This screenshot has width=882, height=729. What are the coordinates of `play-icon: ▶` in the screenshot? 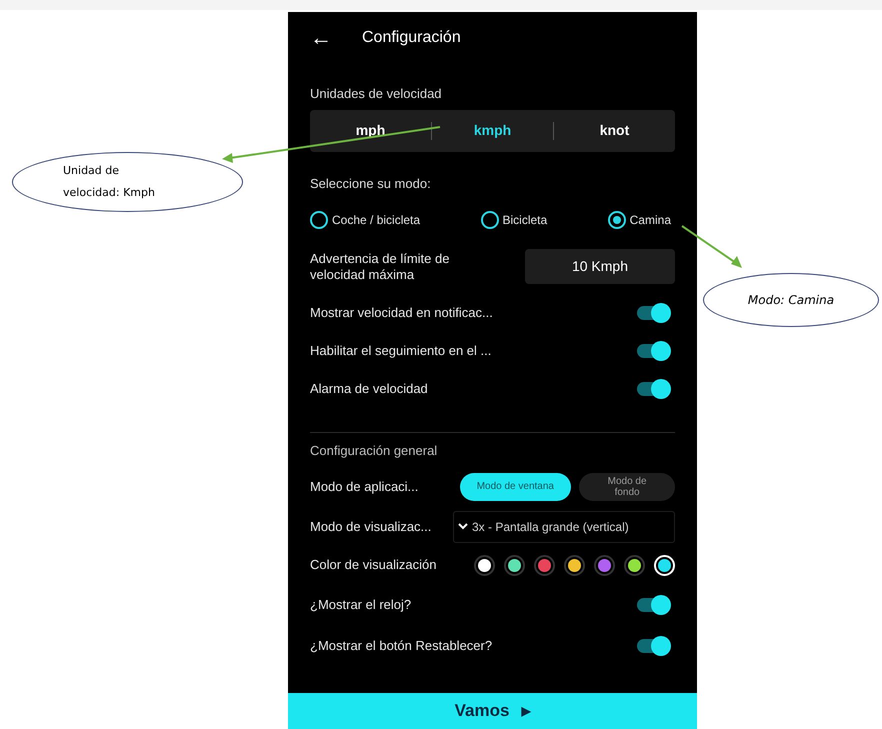 It's located at (525, 711).